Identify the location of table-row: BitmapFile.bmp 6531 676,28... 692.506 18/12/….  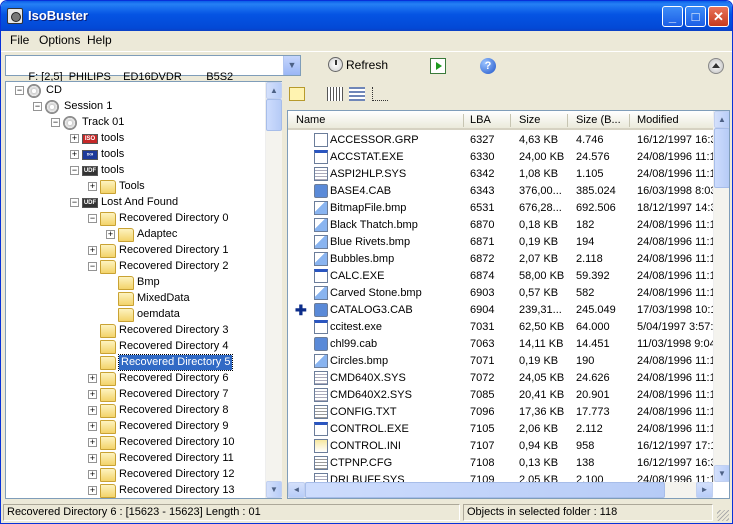
(500, 208).